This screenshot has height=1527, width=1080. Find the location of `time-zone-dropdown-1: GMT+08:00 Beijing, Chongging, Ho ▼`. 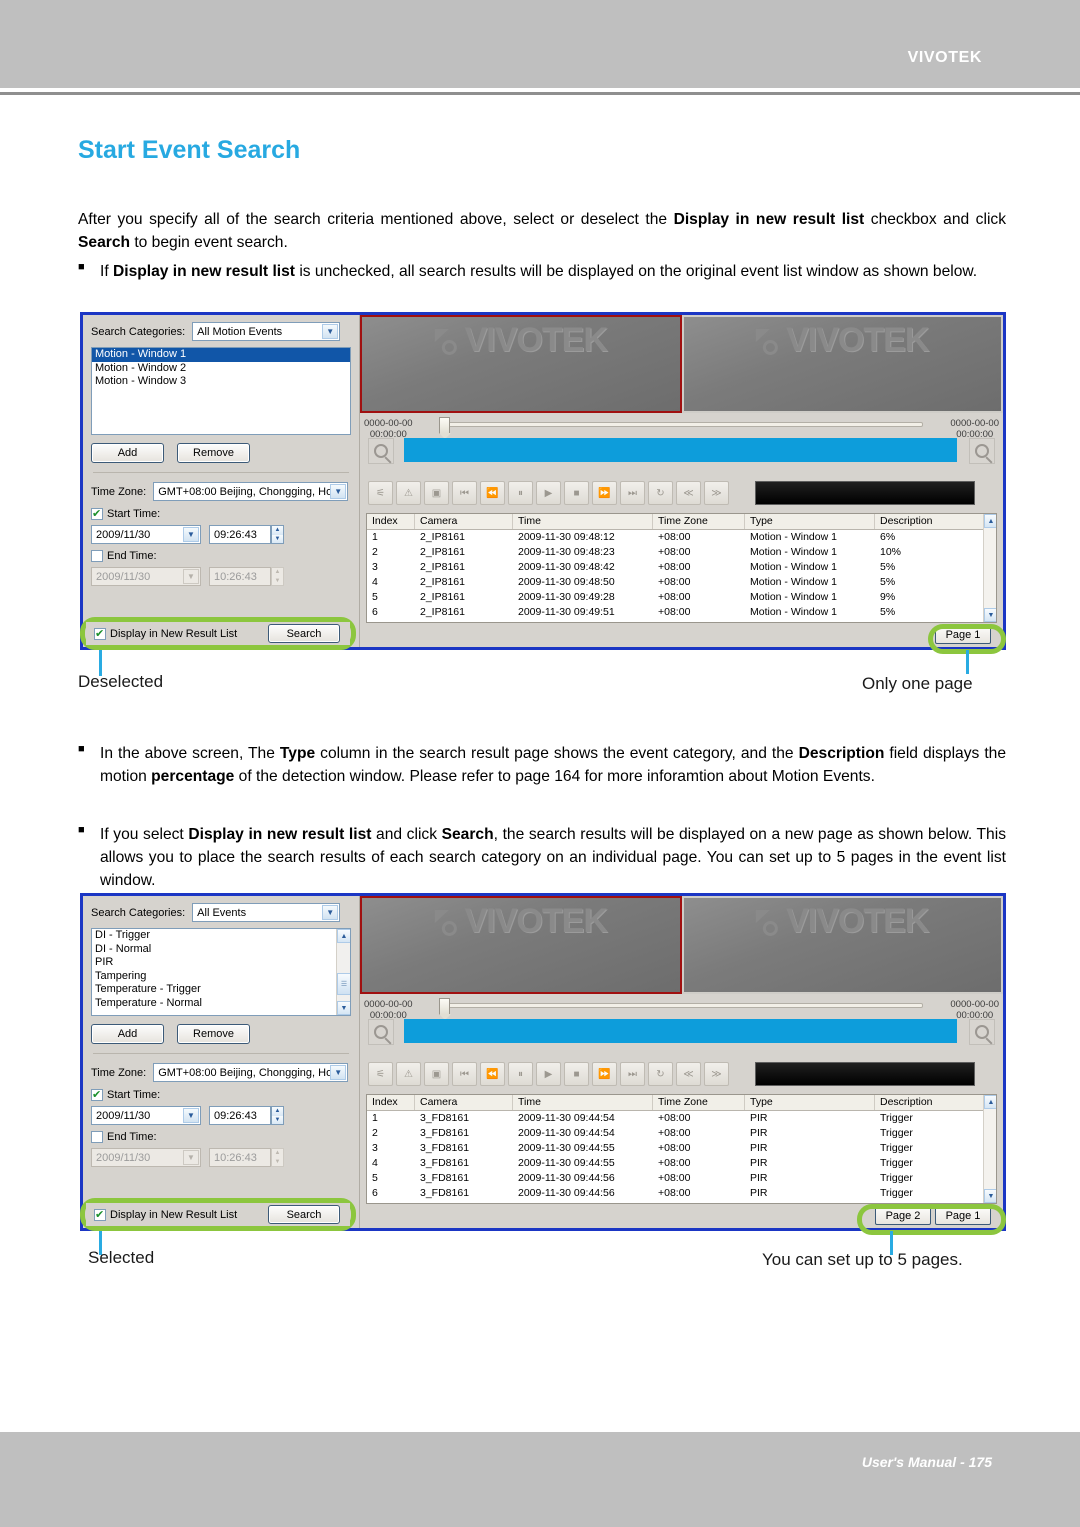

time-zone-dropdown-1: GMT+08:00 Beijing, Chongging, Ho ▼ is located at coordinates (251, 491).